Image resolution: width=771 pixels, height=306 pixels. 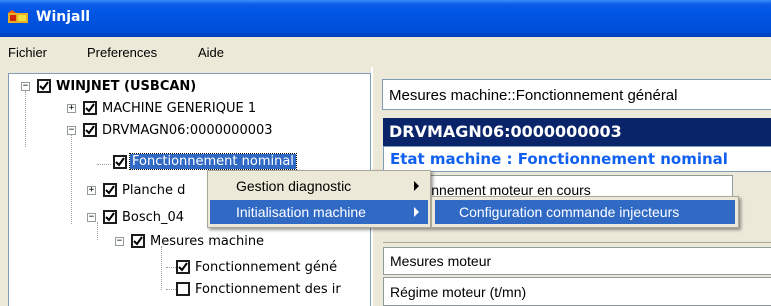 What do you see at coordinates (63, 17) in the screenshot?
I see `window-title: Winjall` at bounding box center [63, 17].